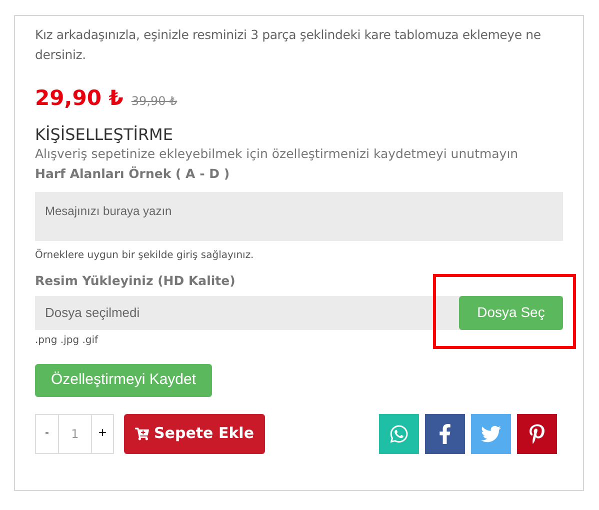  Describe the element at coordinates (145, 255) in the screenshot. I see `field-hint: Örneklere uygun bir şekilde giriş sağlayınız.` at that location.